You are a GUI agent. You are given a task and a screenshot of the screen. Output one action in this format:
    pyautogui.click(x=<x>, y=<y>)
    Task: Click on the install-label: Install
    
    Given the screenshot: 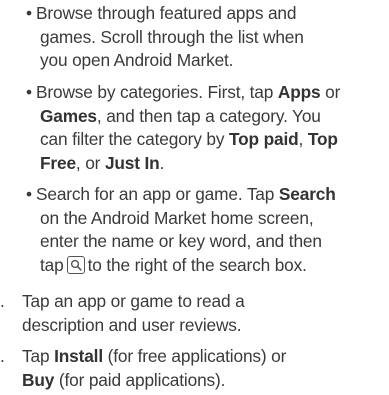 What is the action you would take?
    pyautogui.click(x=78, y=356)
    